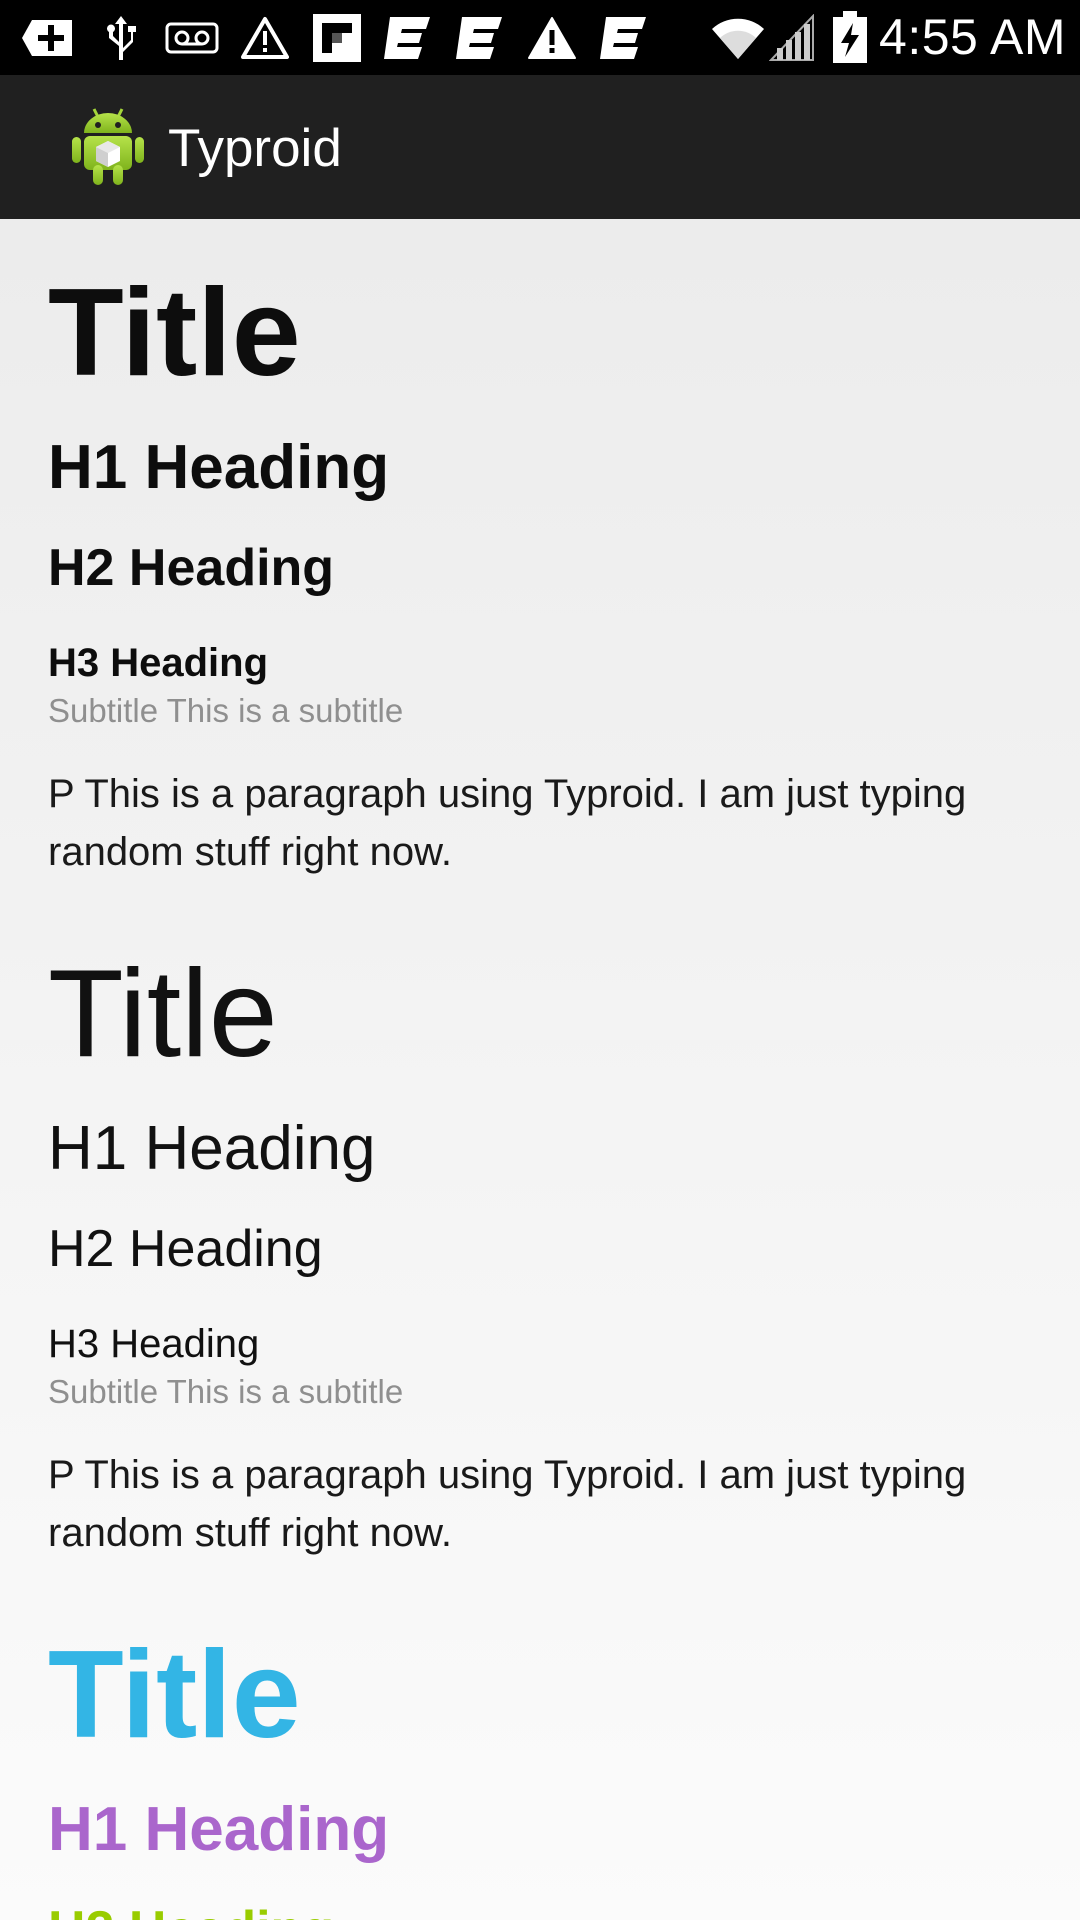  What do you see at coordinates (265, 38) in the screenshot?
I see `warning-outline-icon` at bounding box center [265, 38].